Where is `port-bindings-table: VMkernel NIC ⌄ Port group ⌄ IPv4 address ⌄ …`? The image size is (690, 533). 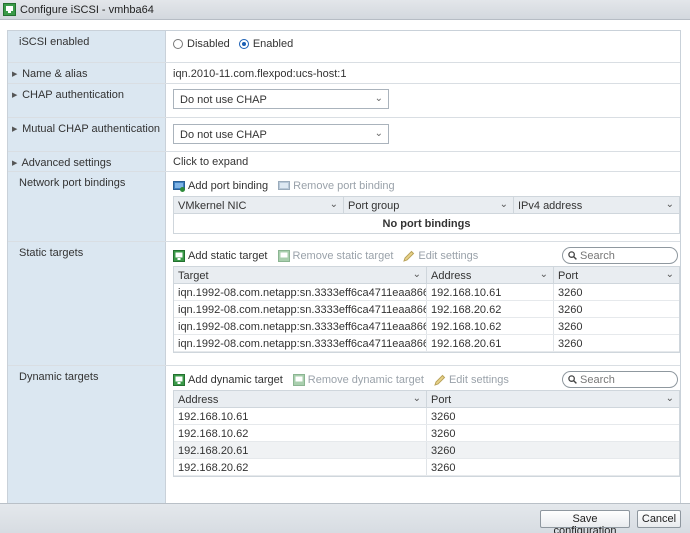 port-bindings-table: VMkernel NIC ⌄ Port group ⌄ IPv4 address ⌄ … is located at coordinates (426, 215).